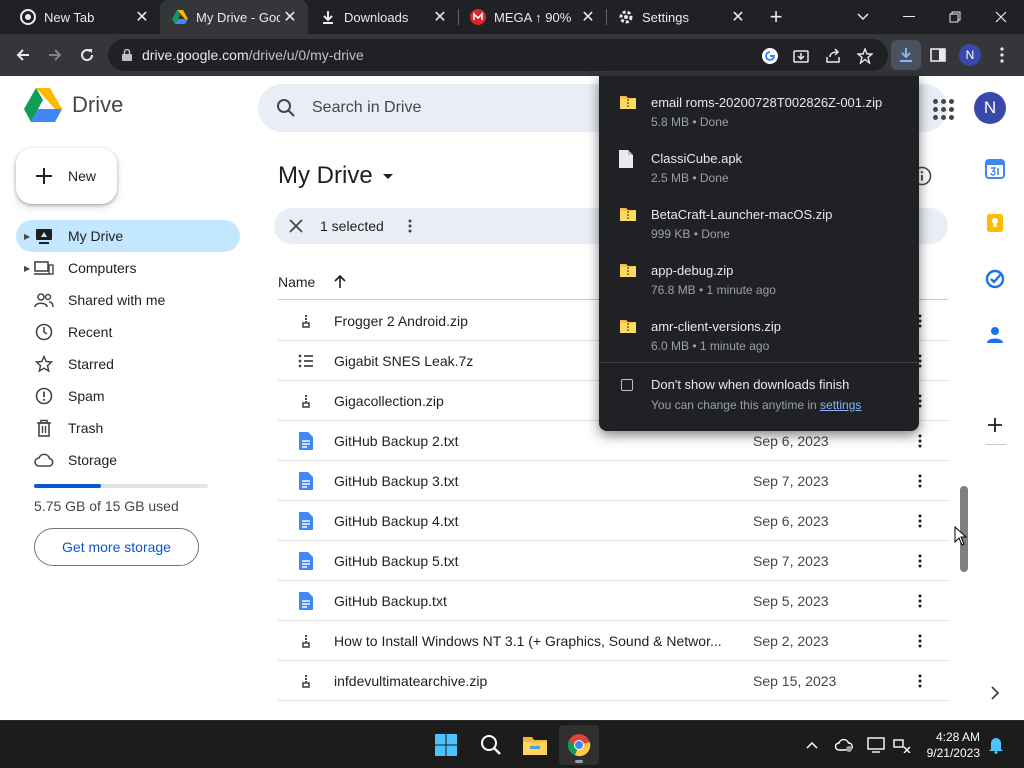  What do you see at coordinates (296, 226) in the screenshot?
I see `clear-selection-icon` at bounding box center [296, 226].